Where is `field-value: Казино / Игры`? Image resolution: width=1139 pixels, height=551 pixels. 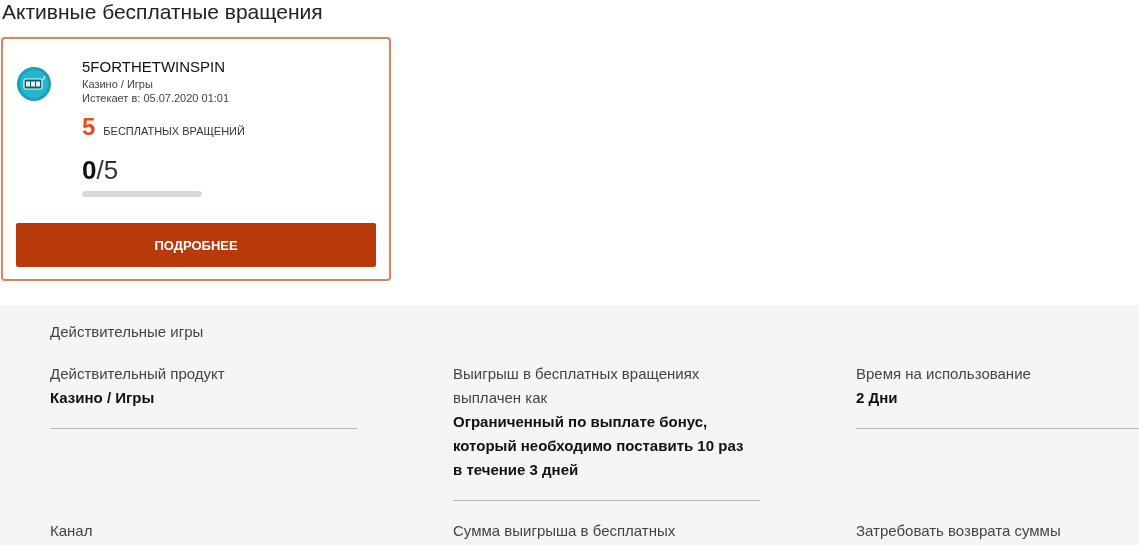
field-value: Казино / Игры is located at coordinates (103, 398).